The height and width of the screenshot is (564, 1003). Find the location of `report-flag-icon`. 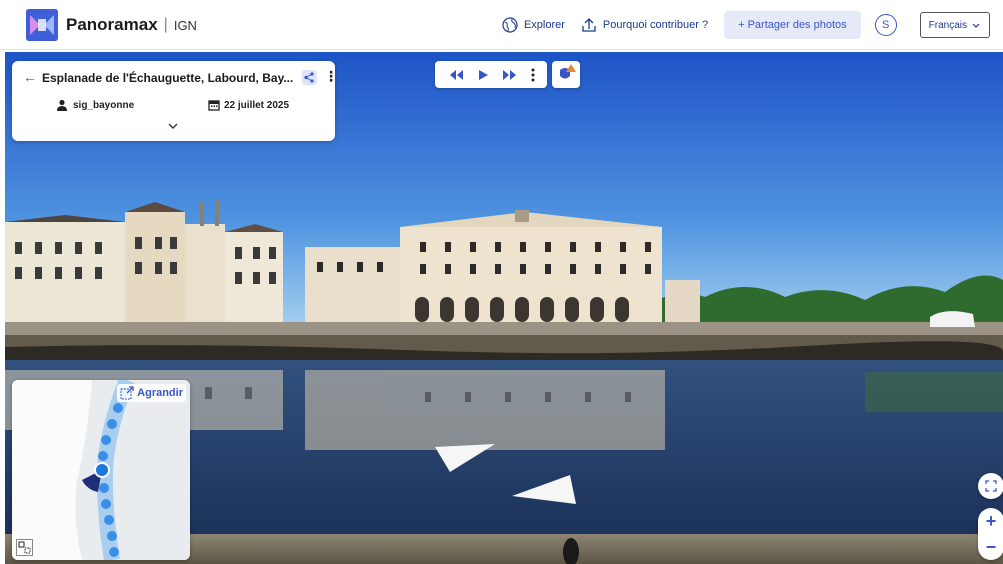

report-flag-icon is located at coordinates (568, 71).